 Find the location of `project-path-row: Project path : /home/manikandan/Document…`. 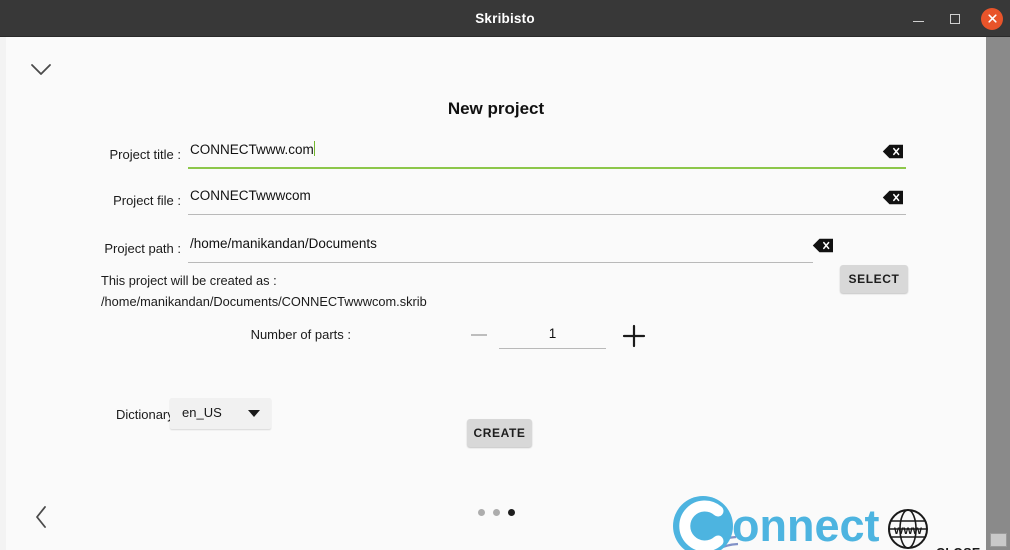

project-path-row: Project path : /home/manikandan/Document… is located at coordinates (496, 248).